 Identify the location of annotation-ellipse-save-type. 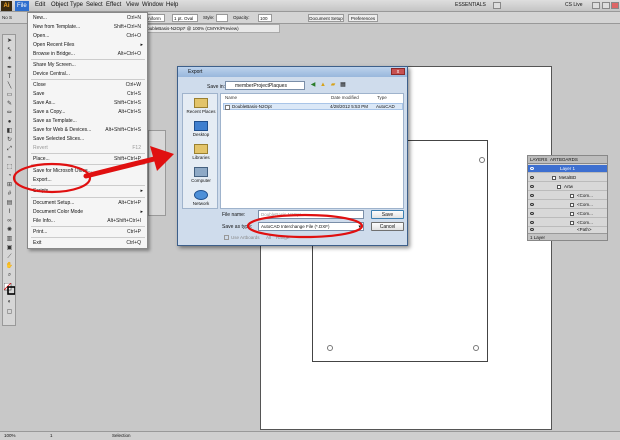
(305, 226).